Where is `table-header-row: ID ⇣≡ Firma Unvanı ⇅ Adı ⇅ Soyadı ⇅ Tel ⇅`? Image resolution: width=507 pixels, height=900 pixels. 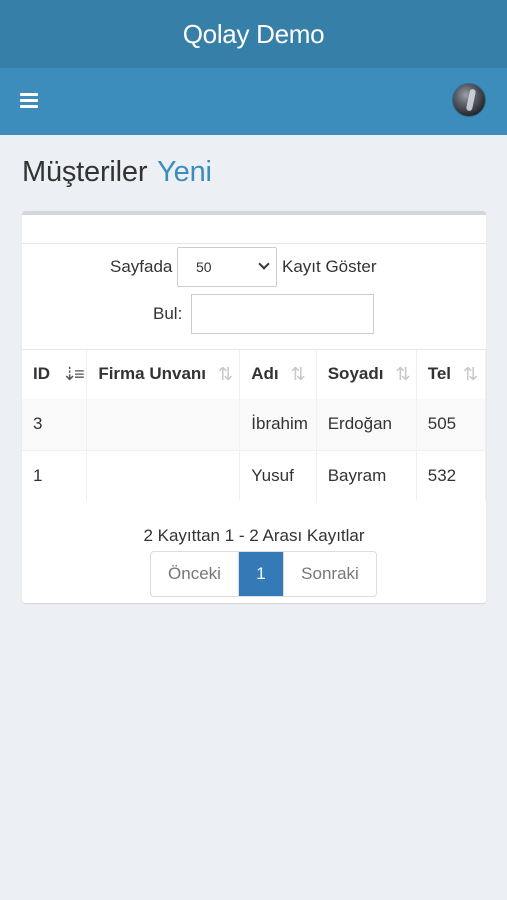 table-header-row: ID ⇣≡ Firma Unvanı ⇅ Adı ⇅ Soyadı ⇅ Tel ⇅ is located at coordinates (254, 374).